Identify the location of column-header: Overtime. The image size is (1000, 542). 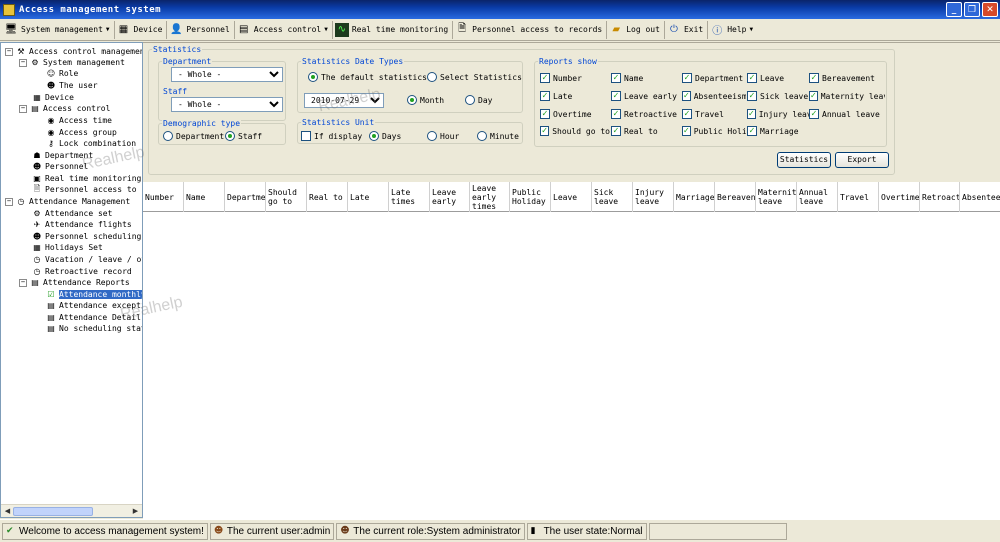
(899, 197).